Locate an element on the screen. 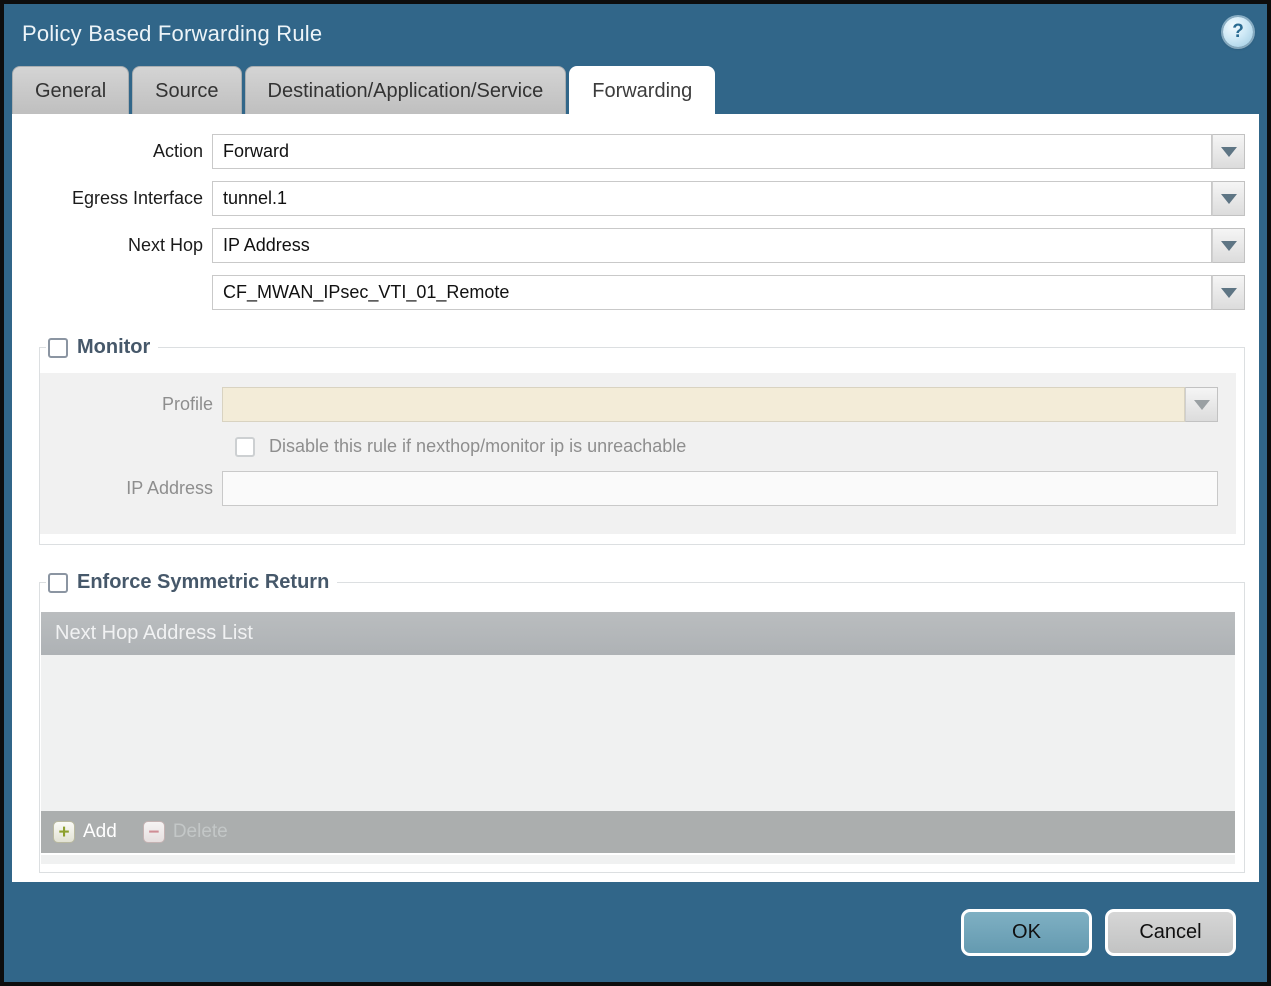 The height and width of the screenshot is (986, 1271). next-hop-type-dropdown-button is located at coordinates (1228, 245).